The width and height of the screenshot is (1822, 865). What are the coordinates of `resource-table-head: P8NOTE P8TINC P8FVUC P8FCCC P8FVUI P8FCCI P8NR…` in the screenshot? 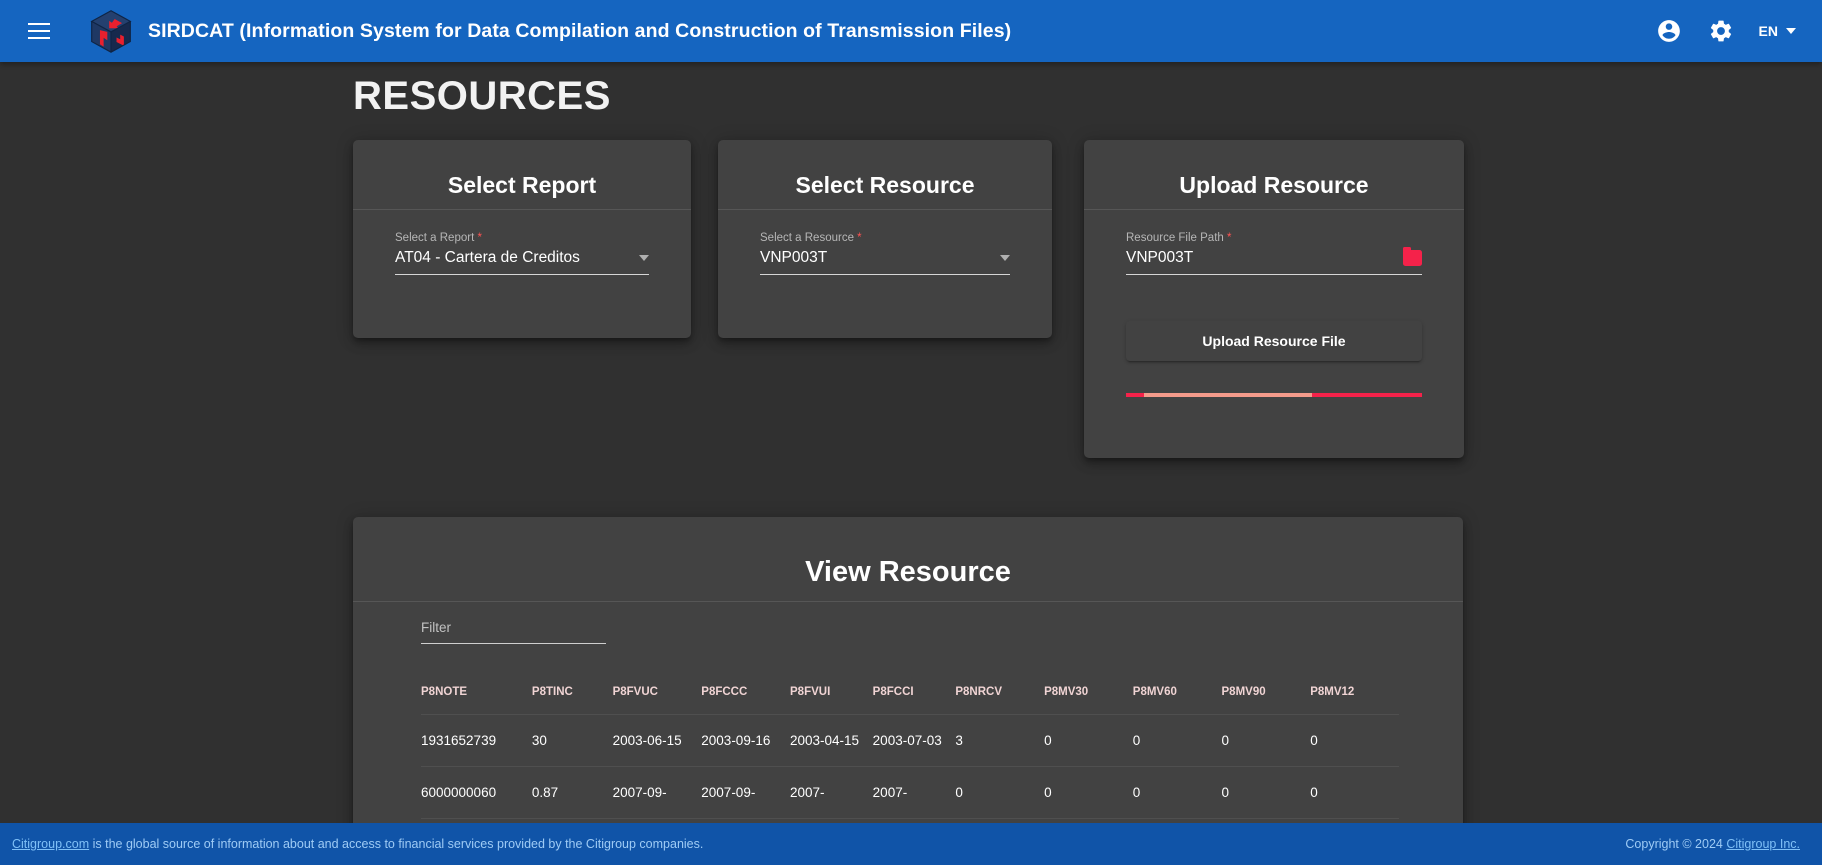 It's located at (910, 691).